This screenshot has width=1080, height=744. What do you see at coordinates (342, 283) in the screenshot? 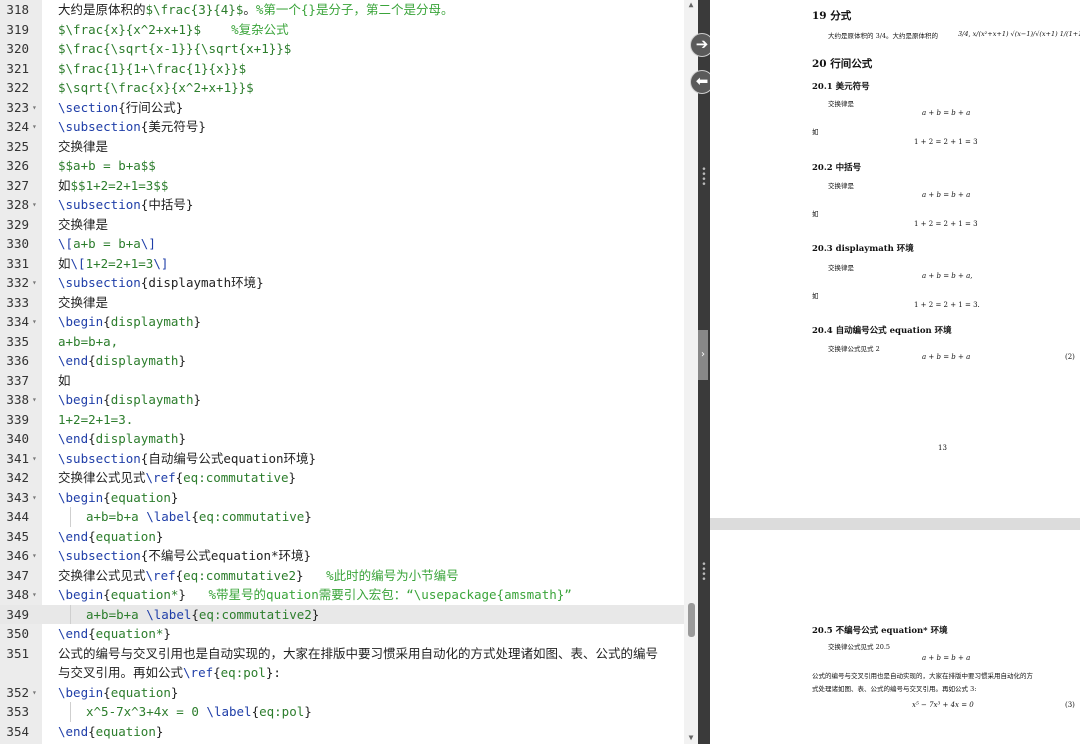
I see `code-line: 332 ▾ \subsection{displaymath环境}` at bounding box center [342, 283].